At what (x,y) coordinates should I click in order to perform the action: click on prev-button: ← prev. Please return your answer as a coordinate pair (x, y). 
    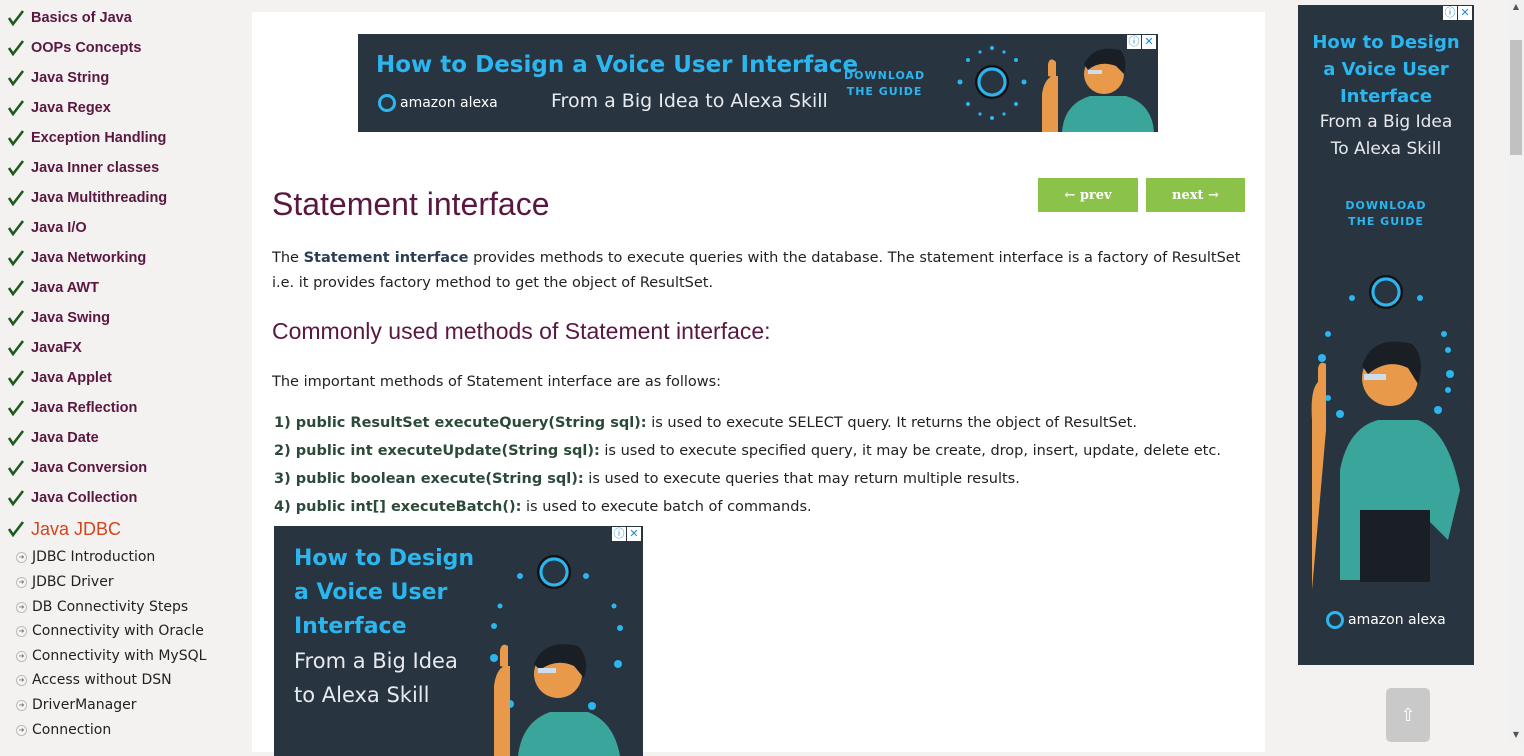
    Looking at the image, I should click on (1088, 195).